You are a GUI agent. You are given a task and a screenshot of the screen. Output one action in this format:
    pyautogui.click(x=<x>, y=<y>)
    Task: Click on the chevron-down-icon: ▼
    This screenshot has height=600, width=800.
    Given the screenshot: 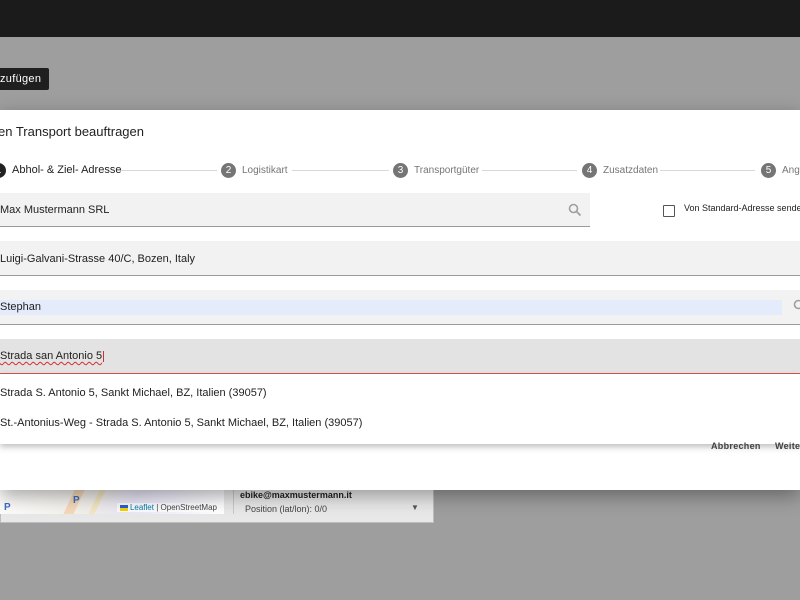 What is the action you would take?
    pyautogui.click(x=415, y=507)
    